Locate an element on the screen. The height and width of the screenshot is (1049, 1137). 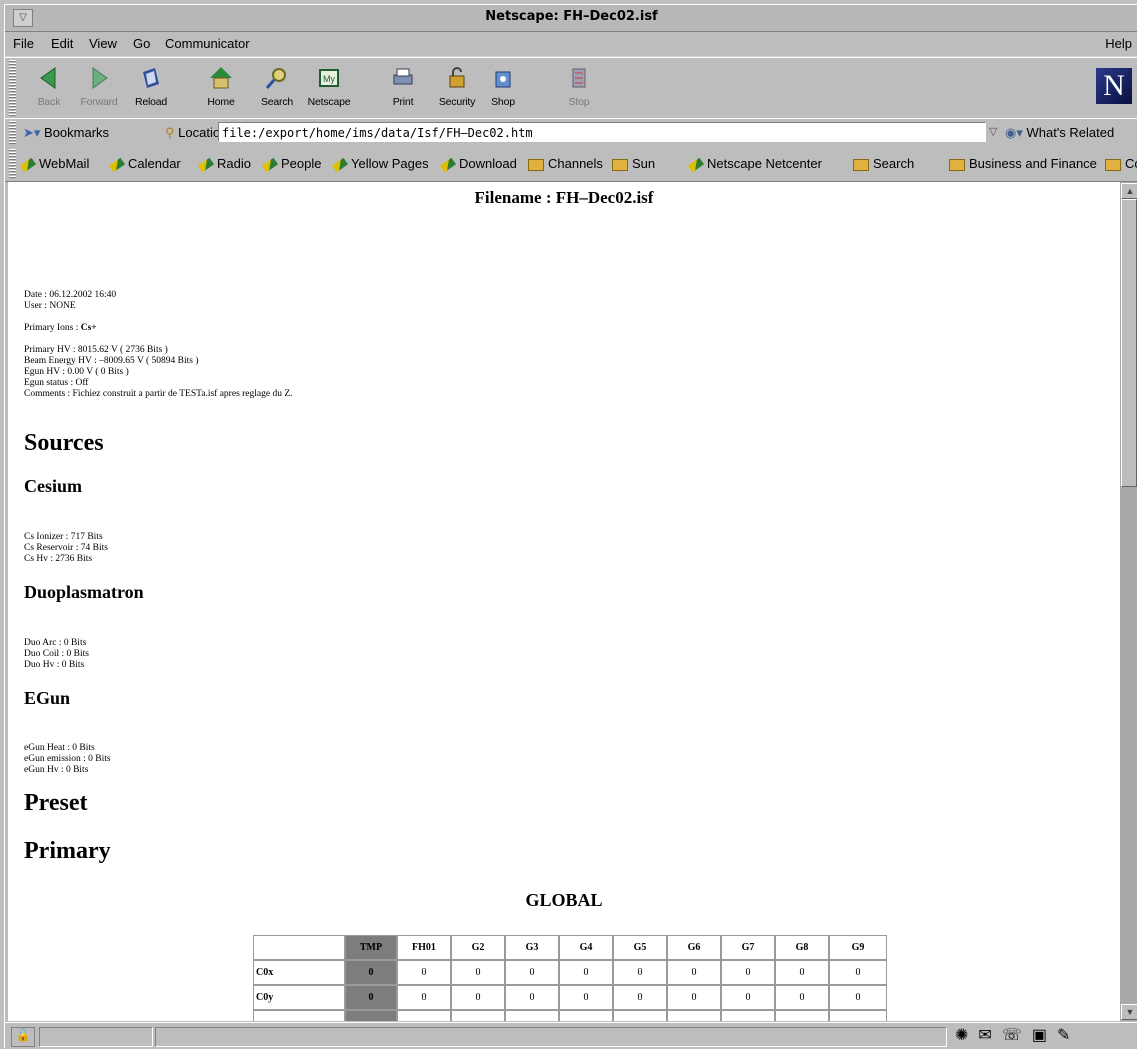
personal-item-yellow-pages: Yellow Pages is located at coordinates (380, 164).